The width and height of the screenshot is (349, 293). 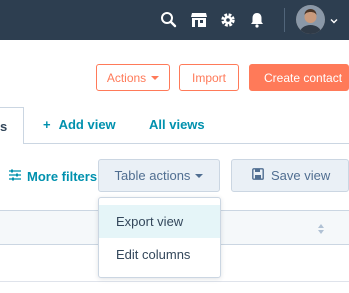 What do you see at coordinates (174, 143) in the screenshot?
I see `tabs-divider` at bounding box center [174, 143].